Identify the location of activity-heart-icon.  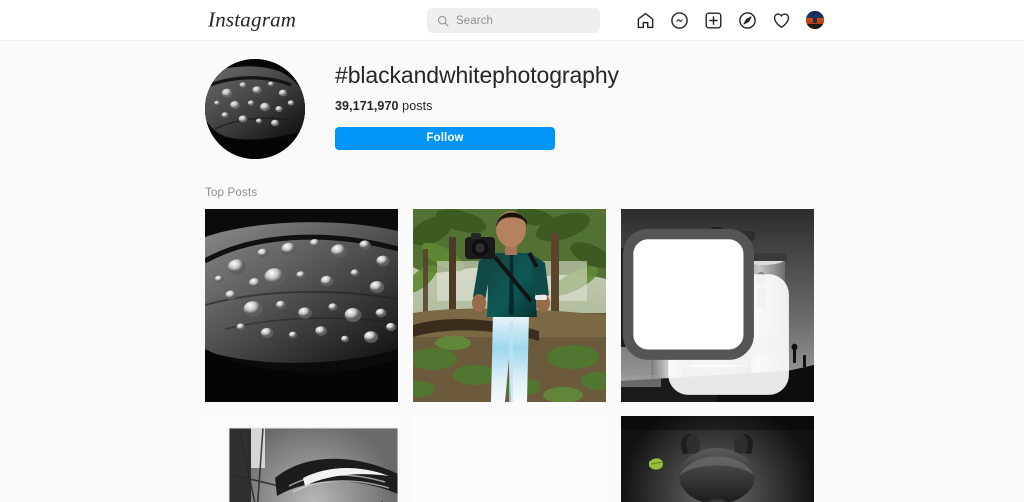
(781, 20).